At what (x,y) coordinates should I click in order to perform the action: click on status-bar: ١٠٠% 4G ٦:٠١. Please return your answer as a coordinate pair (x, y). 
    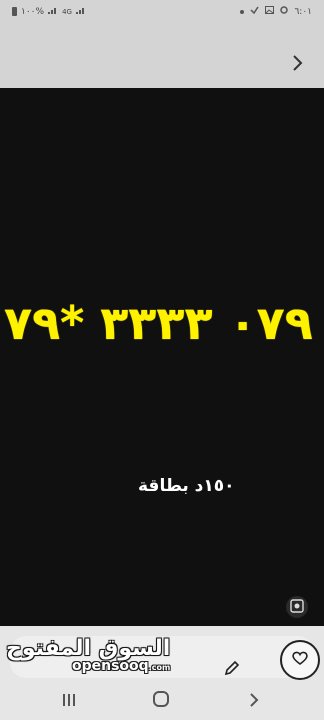
    Looking at the image, I should click on (162, 12).